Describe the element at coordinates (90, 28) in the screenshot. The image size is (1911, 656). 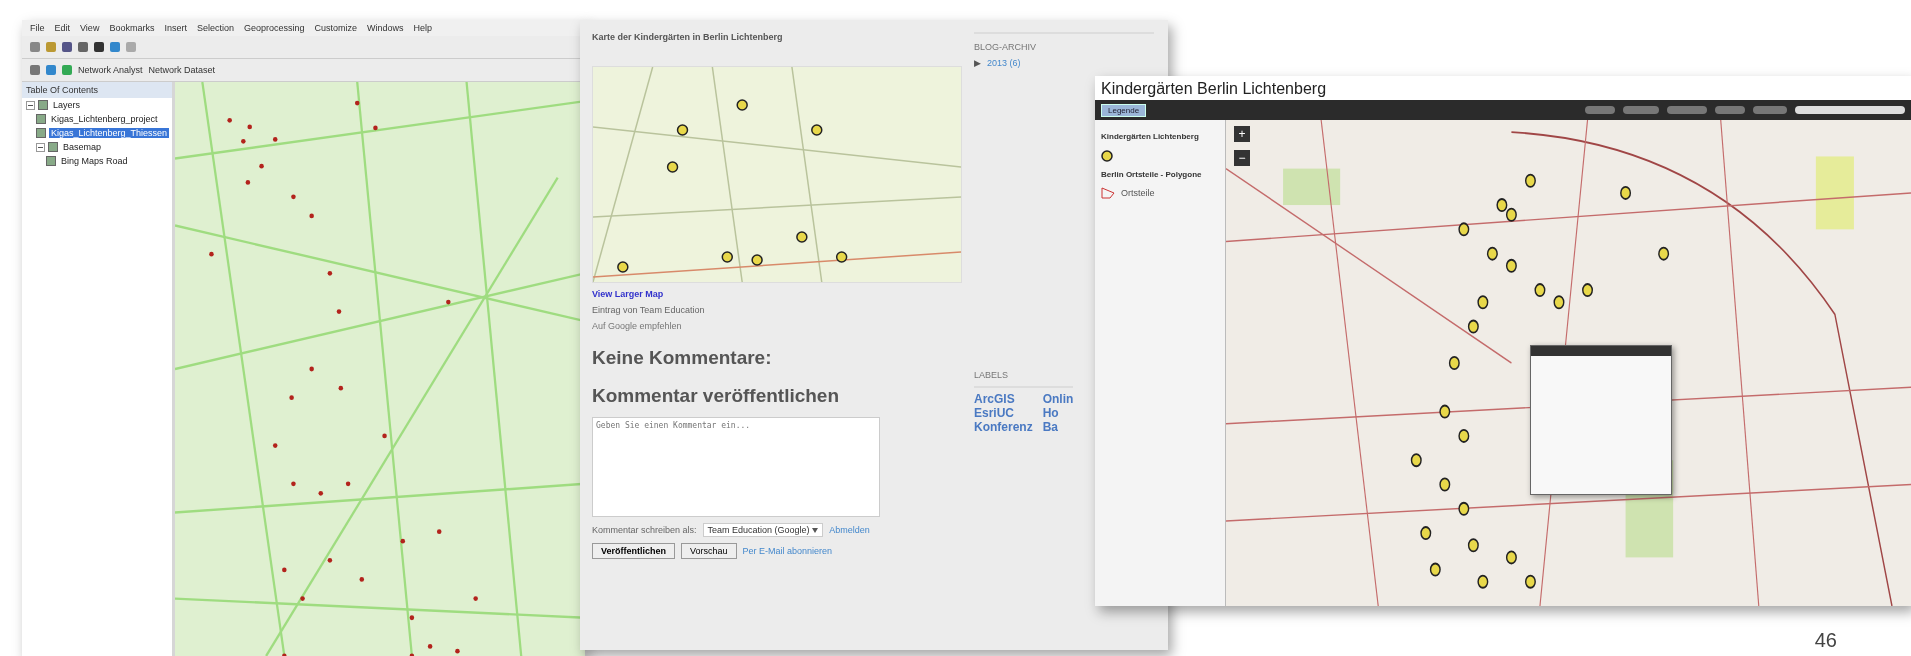
I see `menu-item: View` at that location.